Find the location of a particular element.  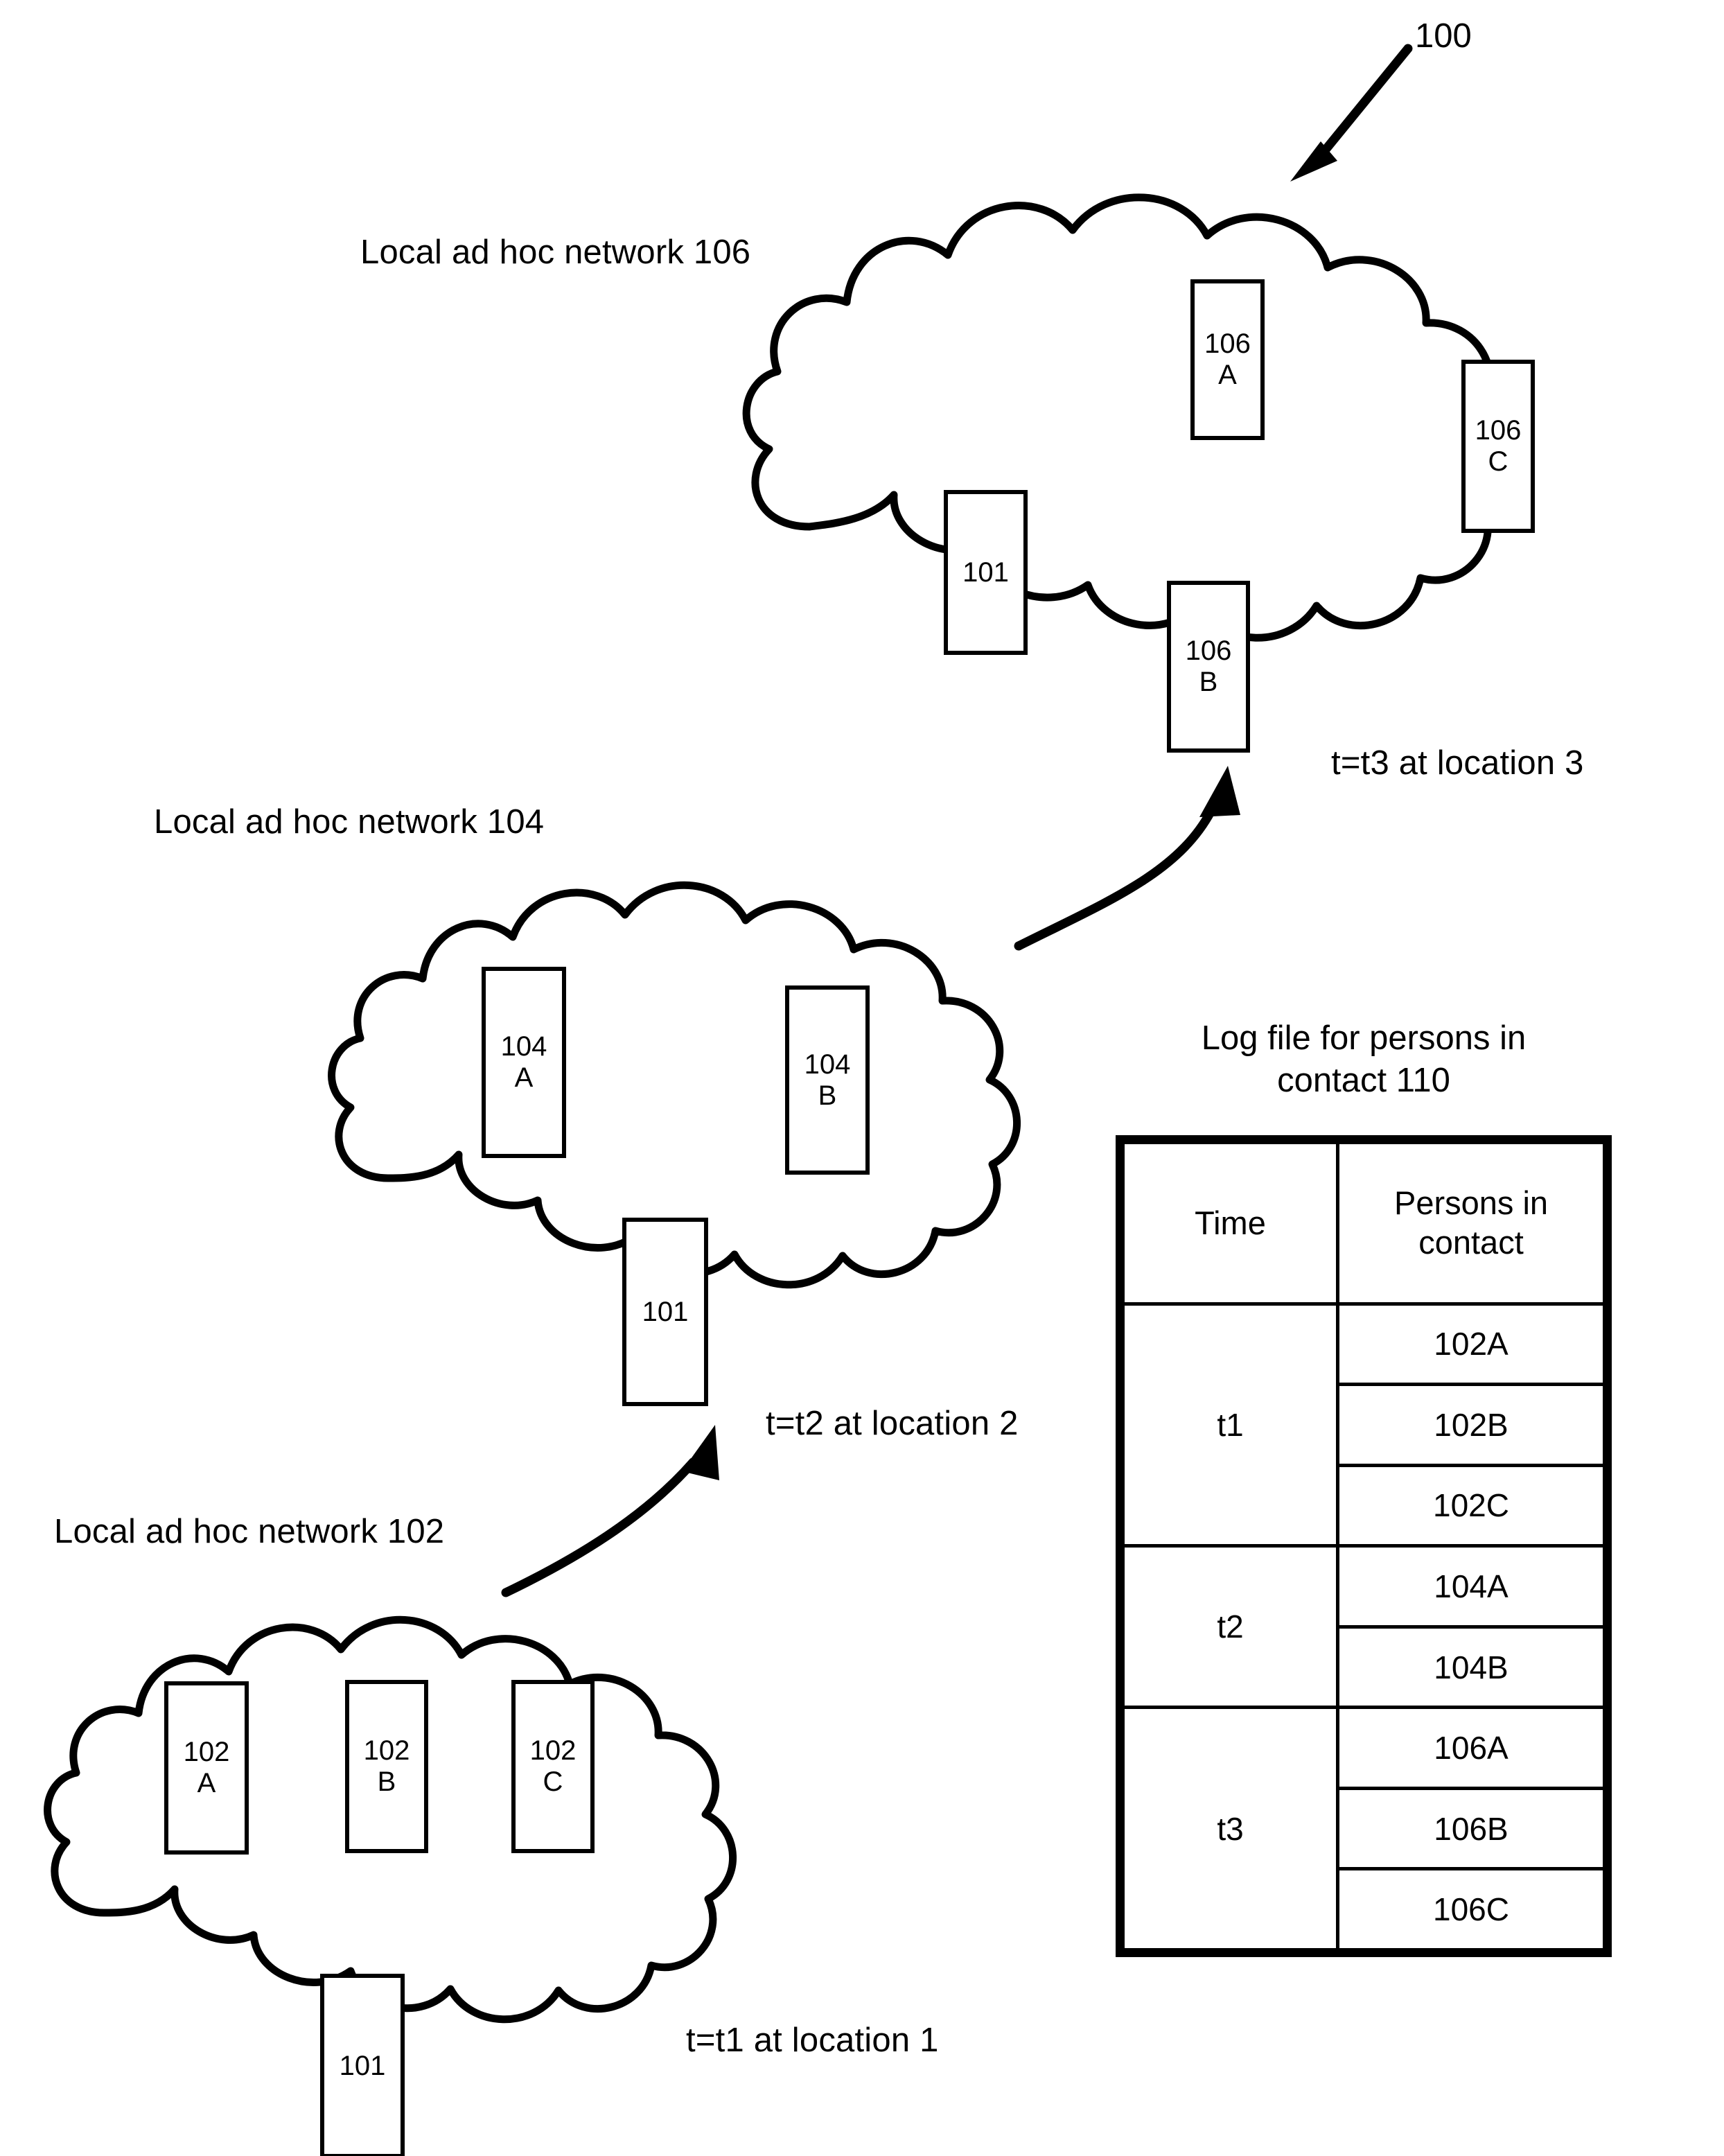

cell-time-t2: t2 is located at coordinates (1230, 1627).